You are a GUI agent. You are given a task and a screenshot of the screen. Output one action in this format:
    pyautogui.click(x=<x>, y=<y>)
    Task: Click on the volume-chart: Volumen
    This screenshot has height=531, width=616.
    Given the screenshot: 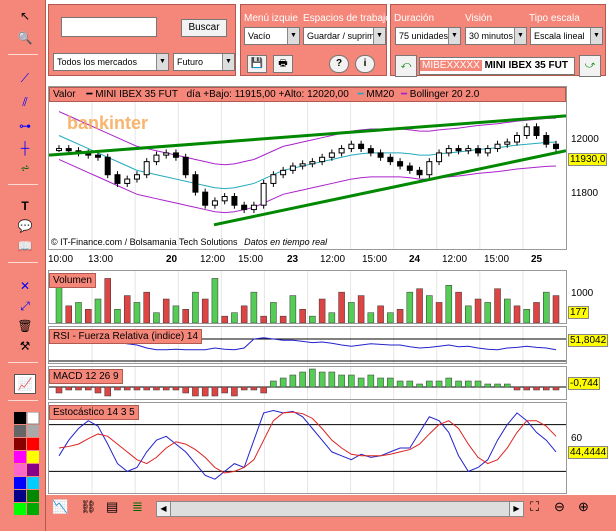 What is the action you would take?
    pyautogui.click(x=307, y=297)
    